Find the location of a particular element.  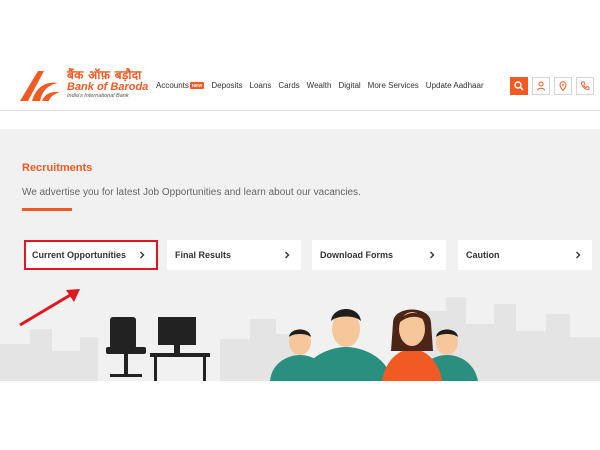

nav-item-loans: Loans is located at coordinates (261, 85).